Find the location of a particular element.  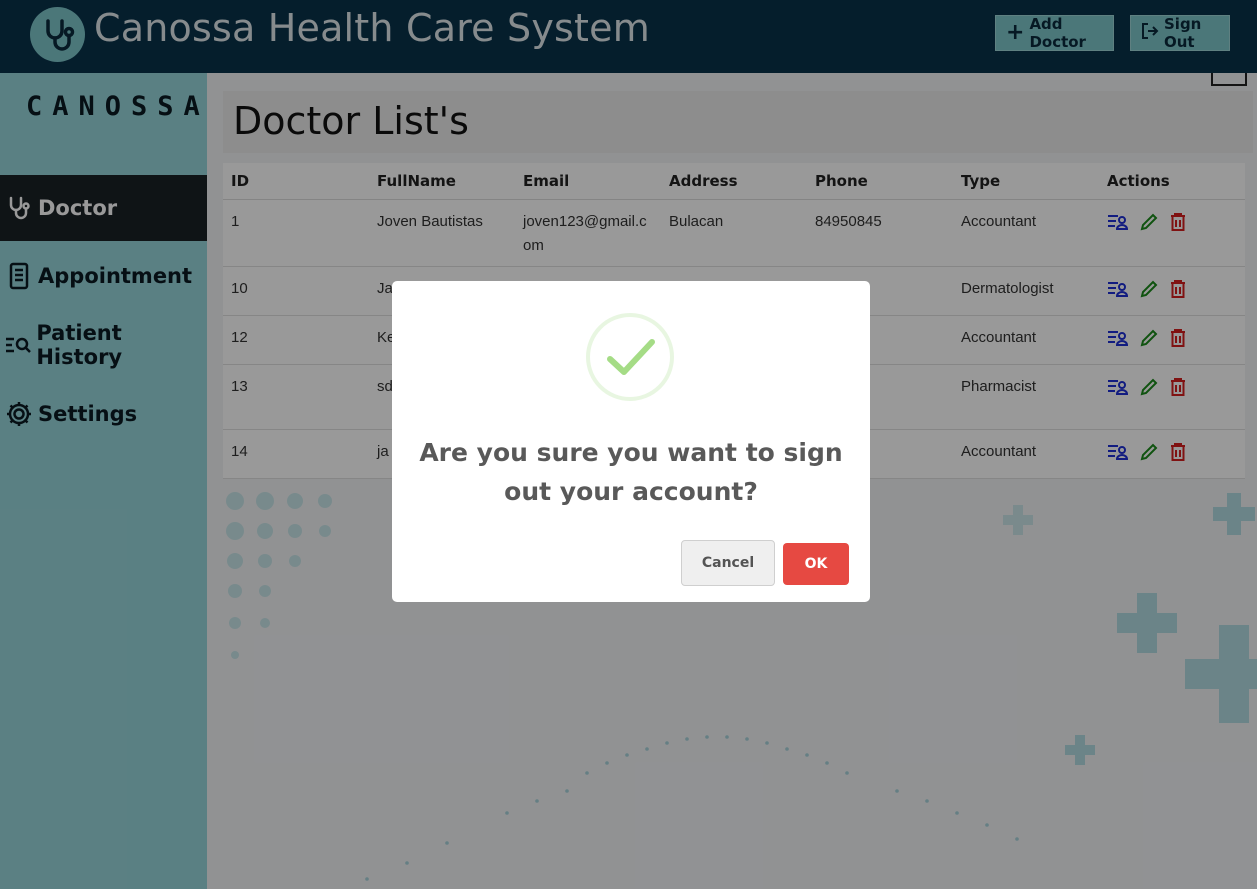

success-check-icon is located at coordinates (630, 357).